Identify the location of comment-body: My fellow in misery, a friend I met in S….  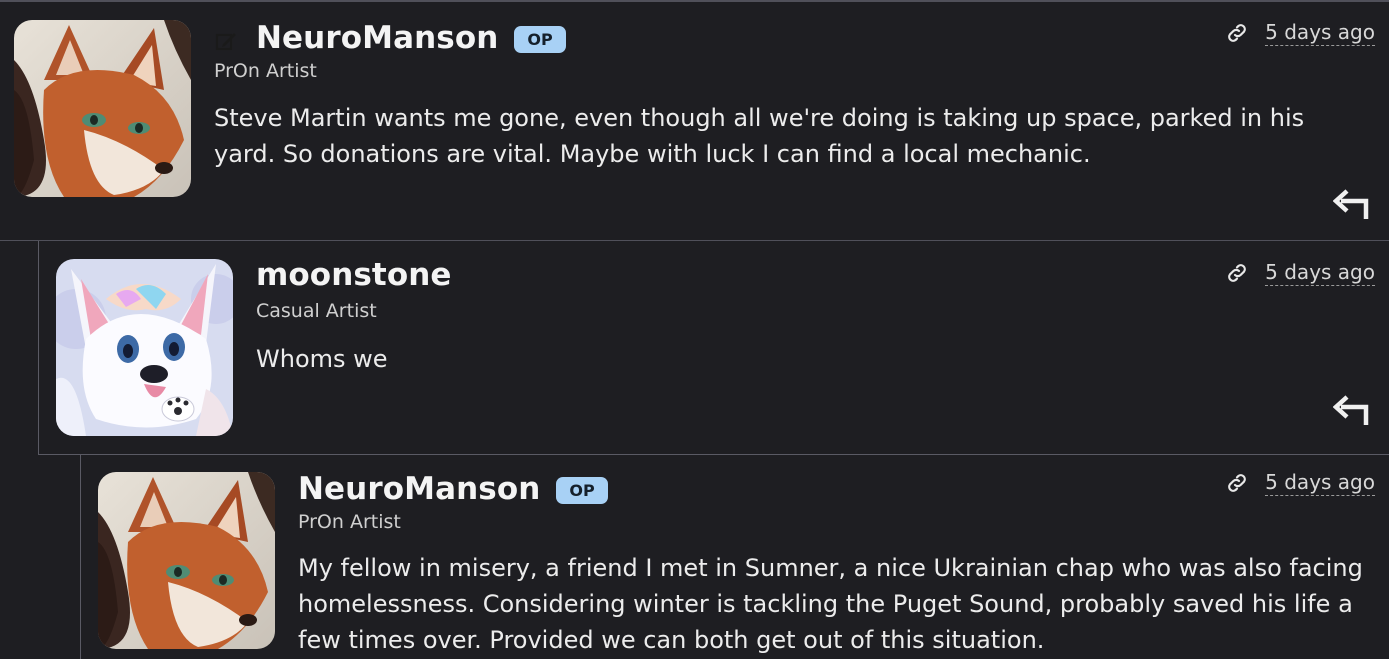
(830, 604).